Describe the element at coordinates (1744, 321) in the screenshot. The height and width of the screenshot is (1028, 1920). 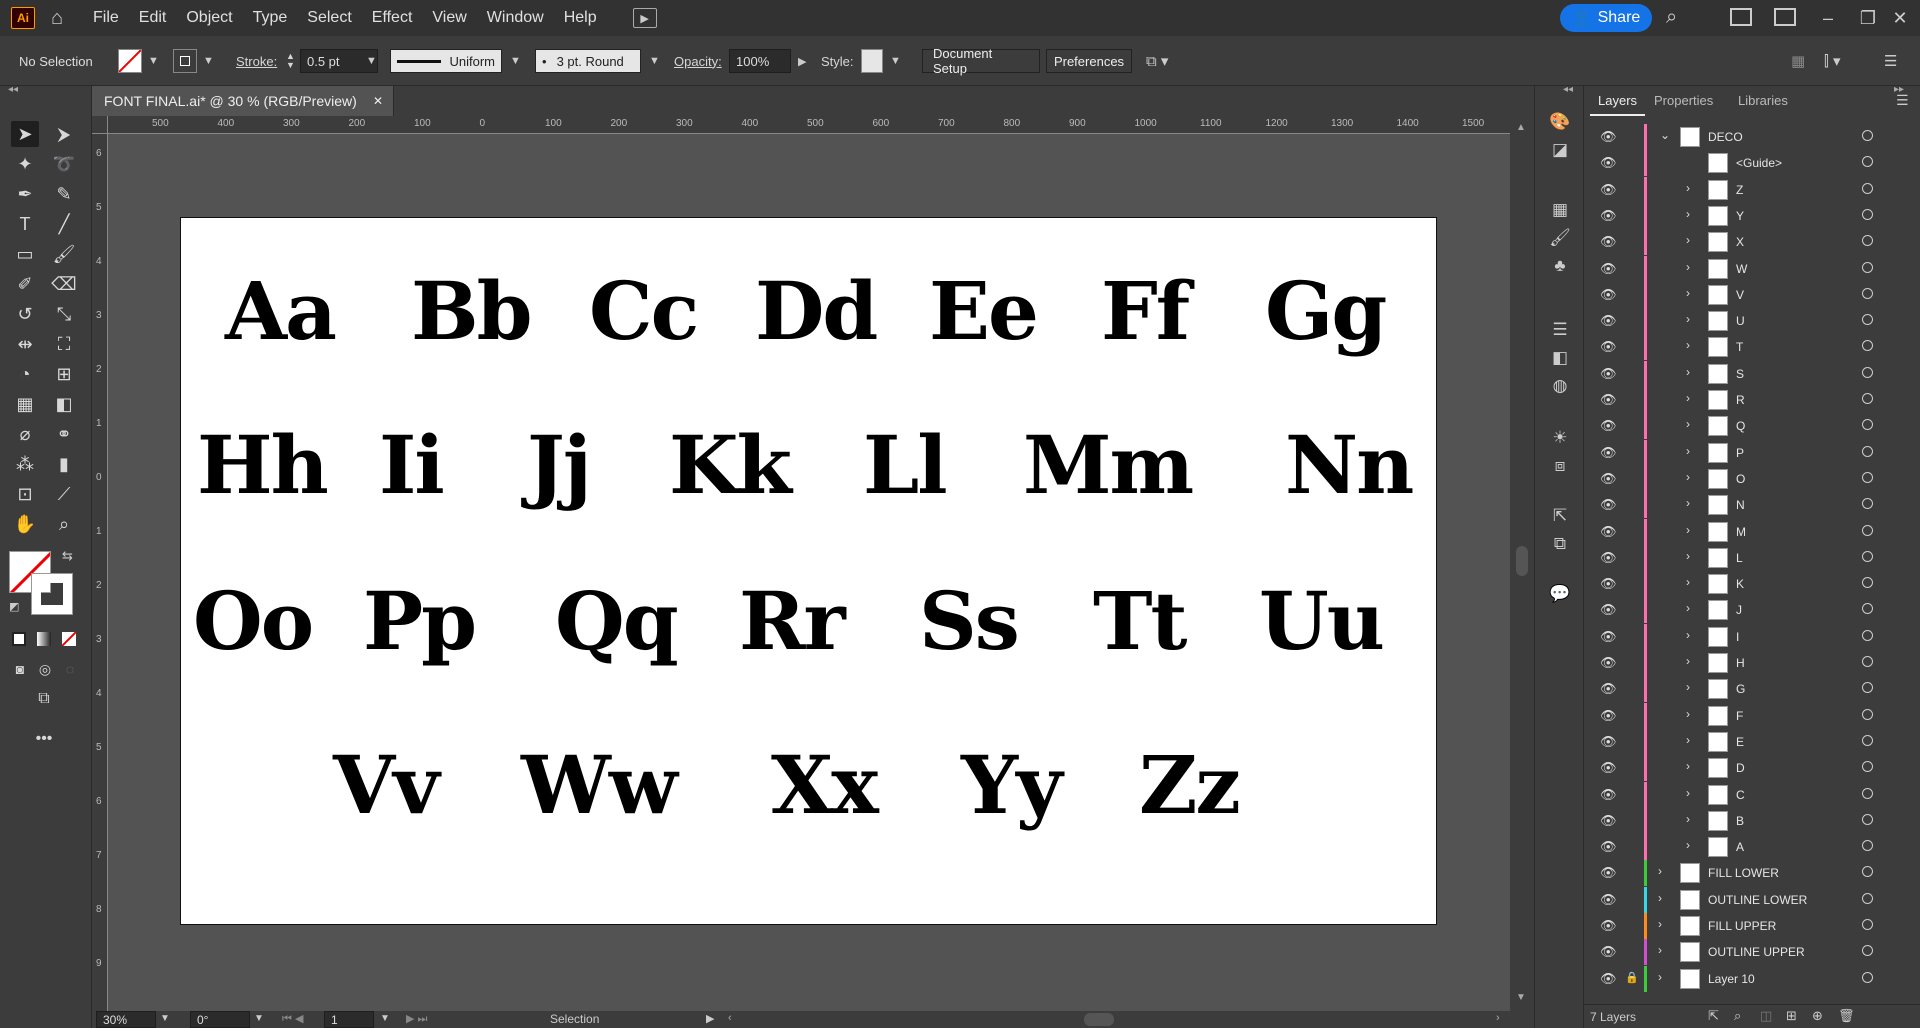
I see `sublayer-row-u: 👁 › U` at that location.